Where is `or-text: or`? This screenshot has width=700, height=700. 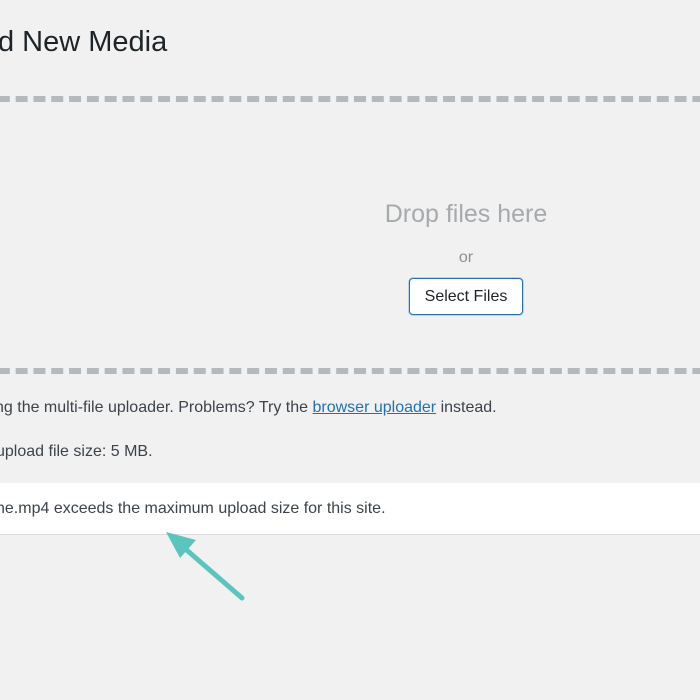 or-text: or is located at coordinates (466, 257).